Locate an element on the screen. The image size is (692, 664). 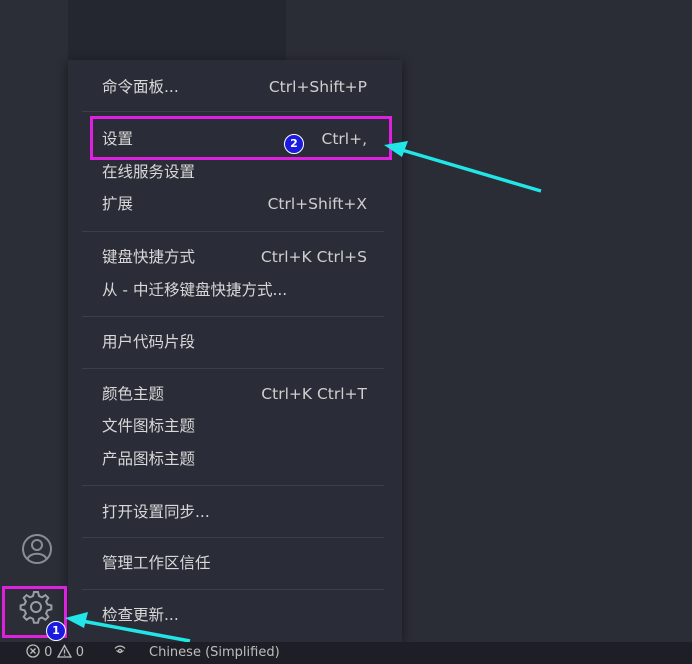
menu-item-product-icon-theme: 产品图标主题 is located at coordinates (234, 459).